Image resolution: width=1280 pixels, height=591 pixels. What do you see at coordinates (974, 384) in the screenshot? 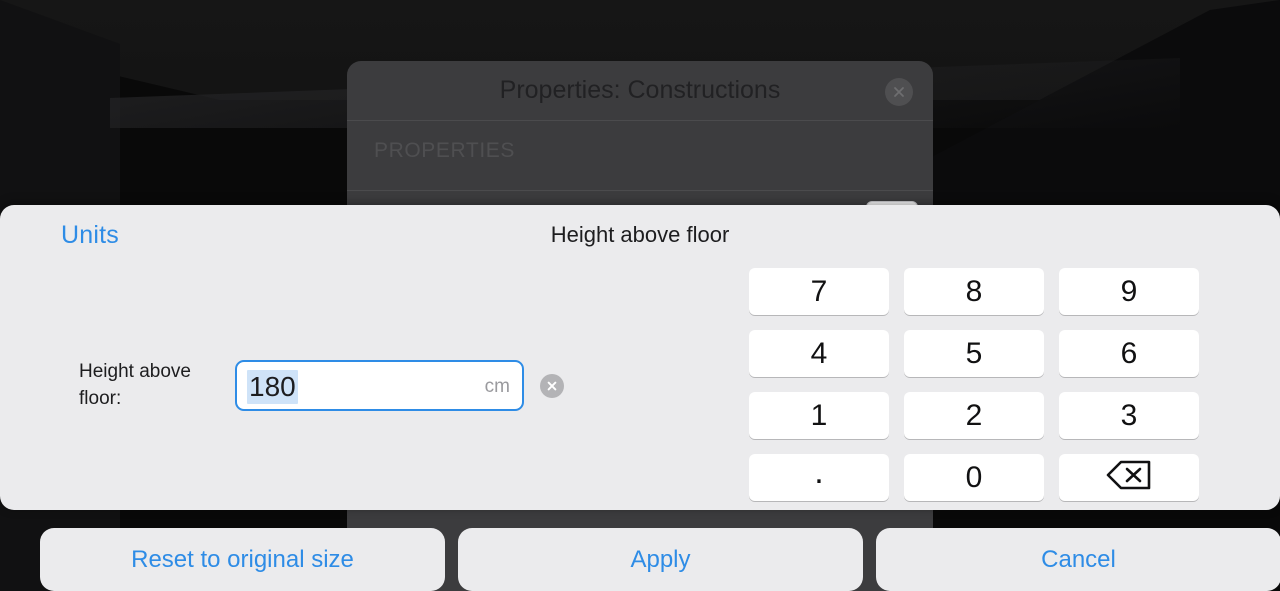
I see `keypad-grid: 7 8 9 4 5 6 1 2 3 . 0` at bounding box center [974, 384].